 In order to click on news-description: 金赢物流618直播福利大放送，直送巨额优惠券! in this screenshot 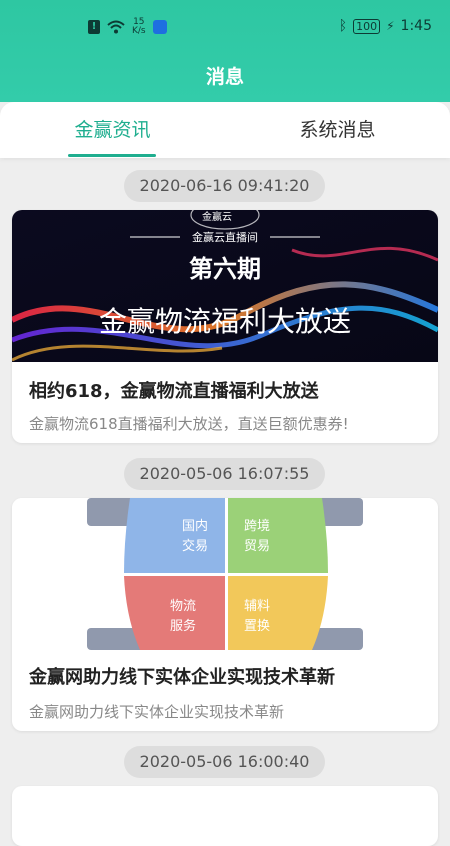, I will do `click(189, 424)`.